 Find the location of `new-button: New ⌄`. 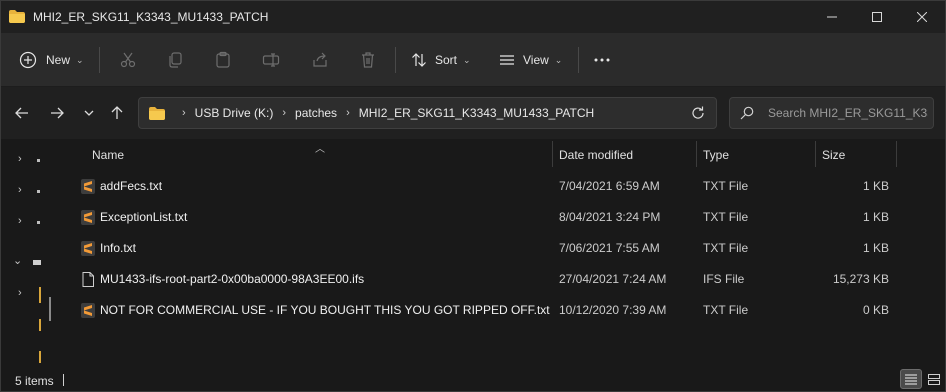

new-button: New ⌄ is located at coordinates (51, 60).